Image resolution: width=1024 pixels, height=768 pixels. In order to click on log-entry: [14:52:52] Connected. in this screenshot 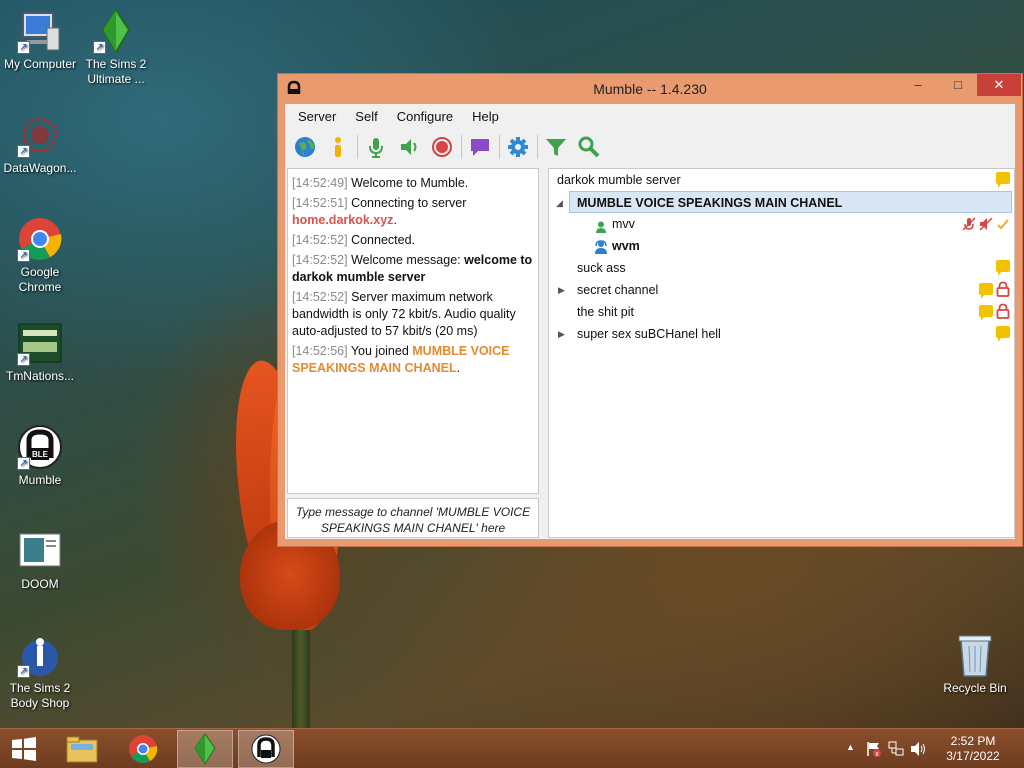, I will do `click(354, 240)`.